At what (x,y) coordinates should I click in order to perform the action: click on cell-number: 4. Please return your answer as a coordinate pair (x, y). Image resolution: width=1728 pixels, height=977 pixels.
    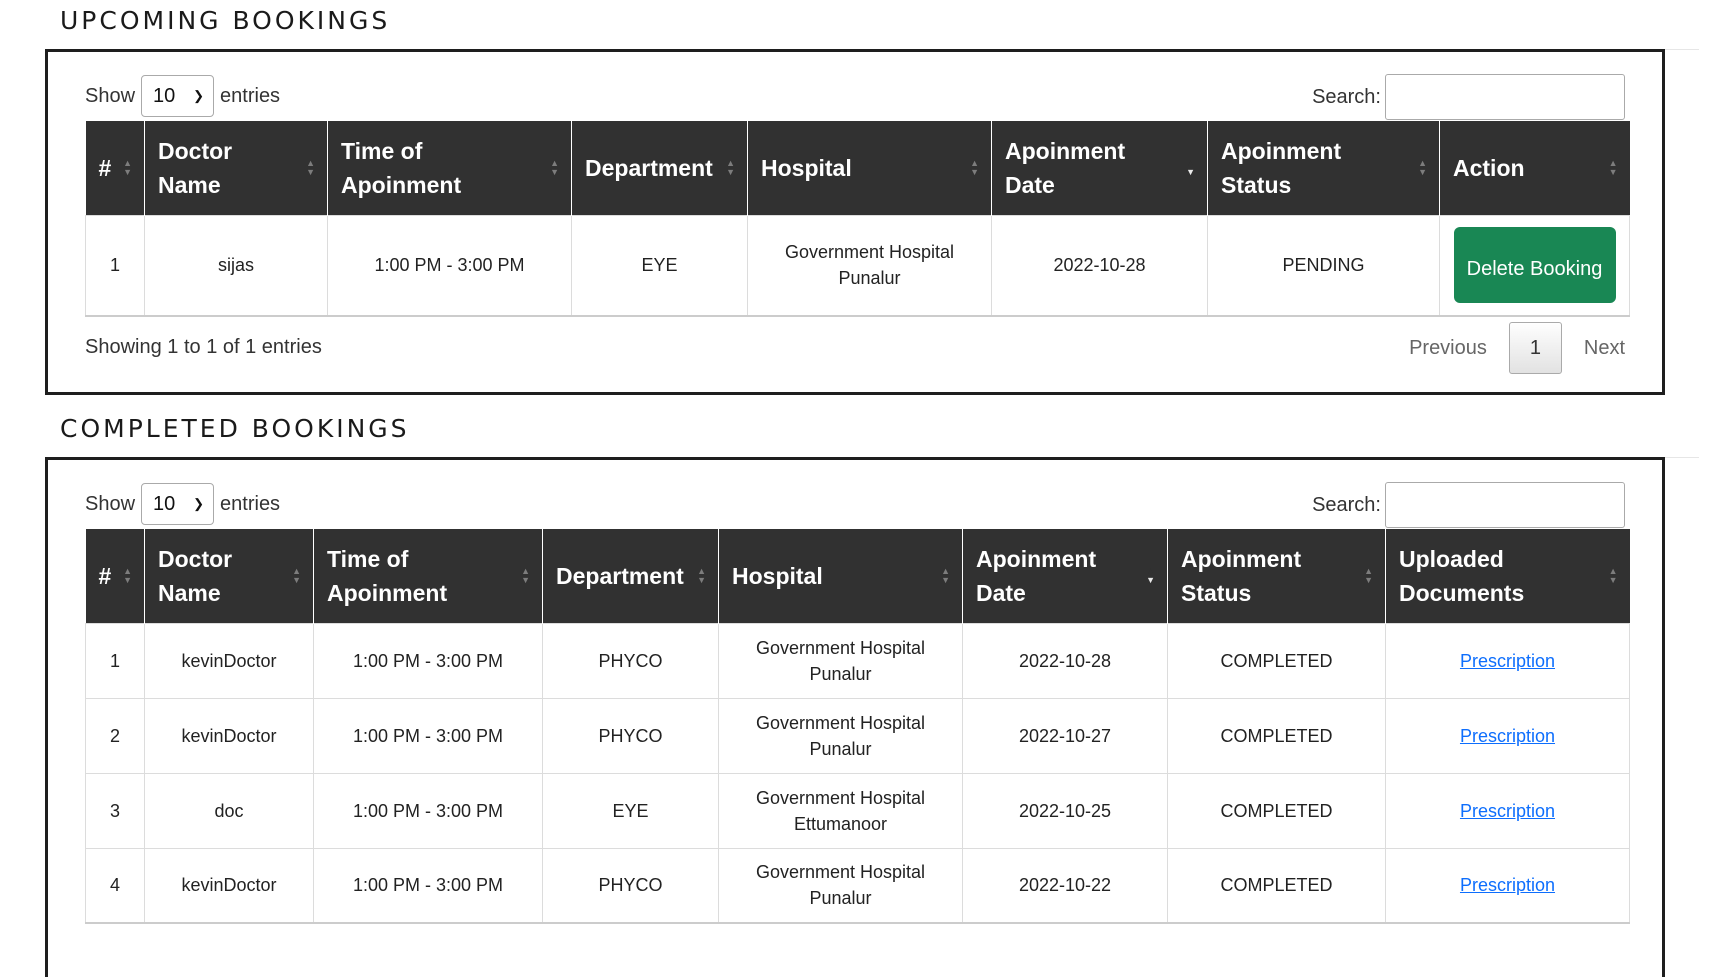
    Looking at the image, I should click on (115, 885).